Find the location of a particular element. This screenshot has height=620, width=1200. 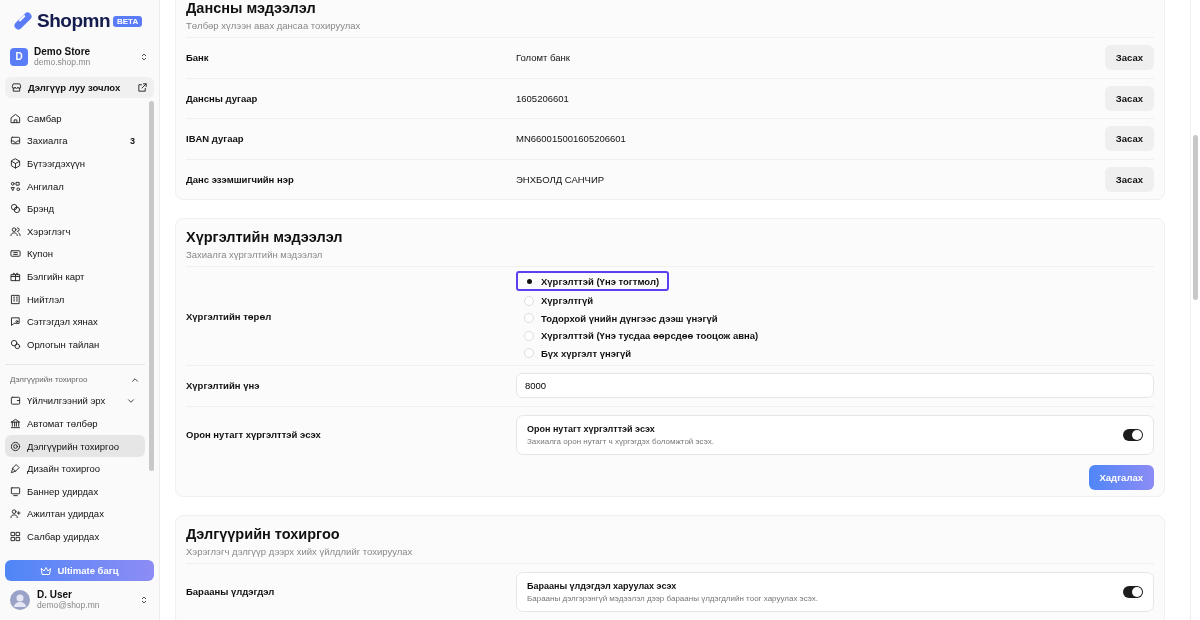

price-input: 8000 is located at coordinates (835, 386).